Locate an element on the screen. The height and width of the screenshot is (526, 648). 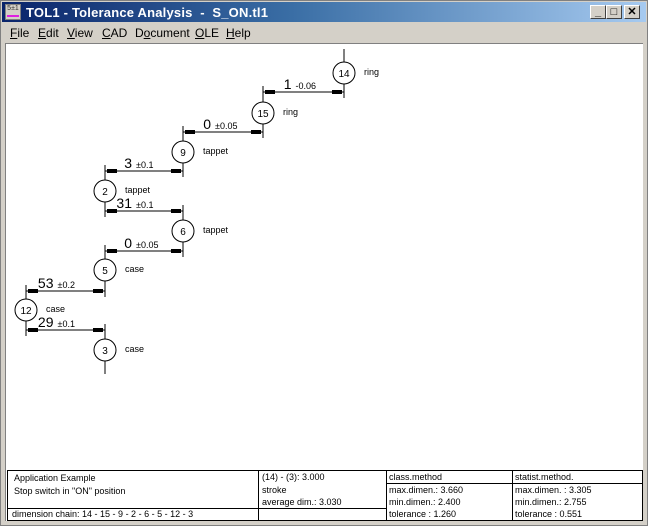
menu-help: Help is located at coordinates (238, 33).